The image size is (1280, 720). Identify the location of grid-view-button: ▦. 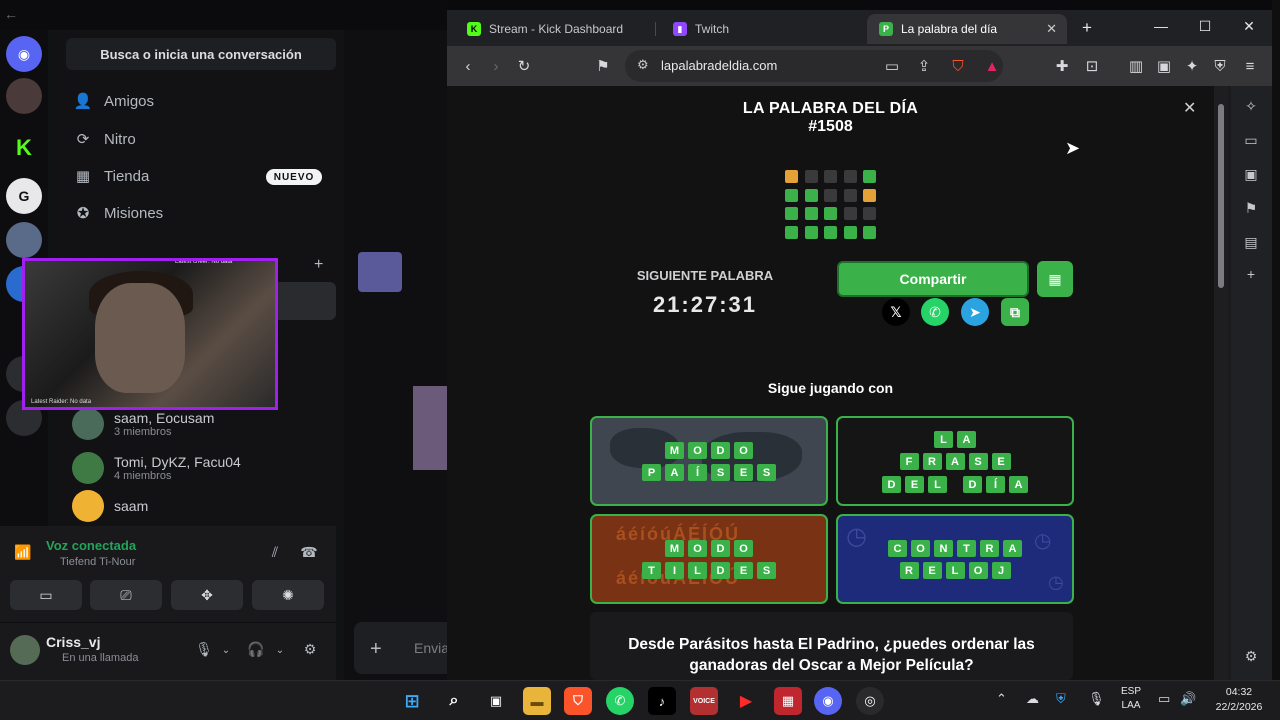
(1055, 279).